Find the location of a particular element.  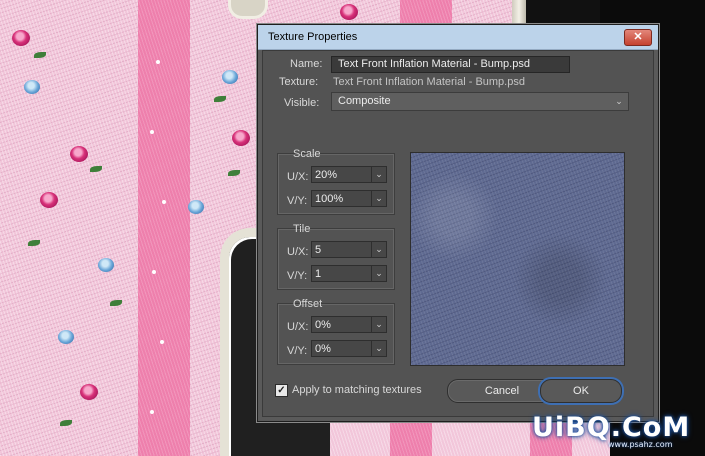

apply-matching-checkbox: ✓ is located at coordinates (281, 390).